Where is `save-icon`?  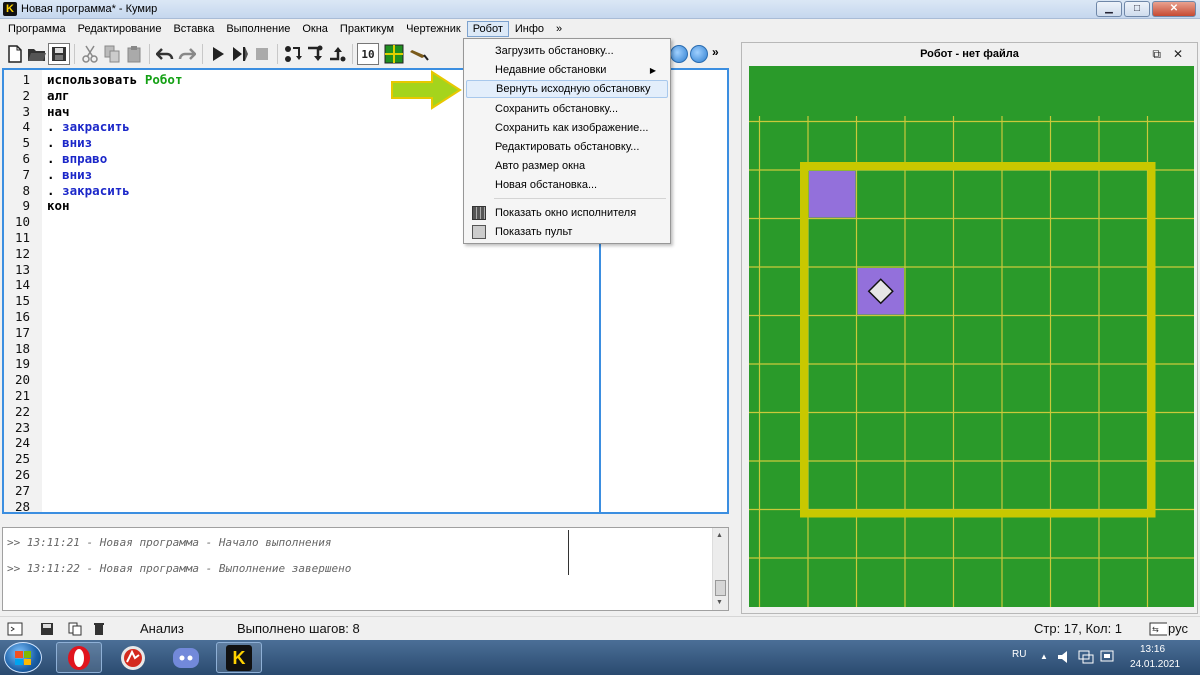 save-icon is located at coordinates (59, 54).